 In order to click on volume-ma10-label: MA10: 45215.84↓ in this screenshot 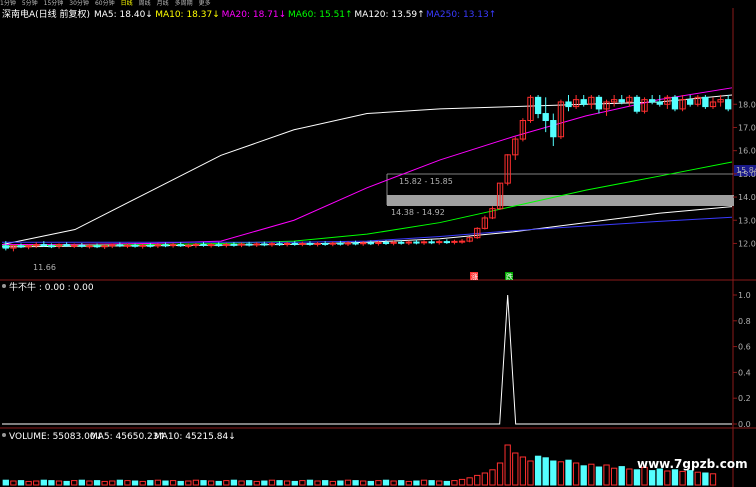, I will do `click(195, 437)`.